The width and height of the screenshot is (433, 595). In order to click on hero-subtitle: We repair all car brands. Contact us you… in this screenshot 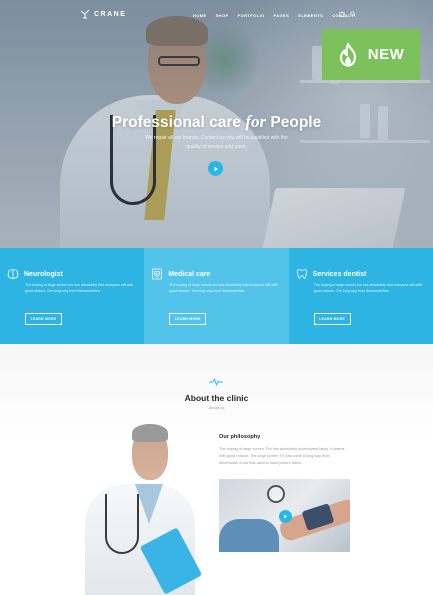, I will do `click(216, 142)`.